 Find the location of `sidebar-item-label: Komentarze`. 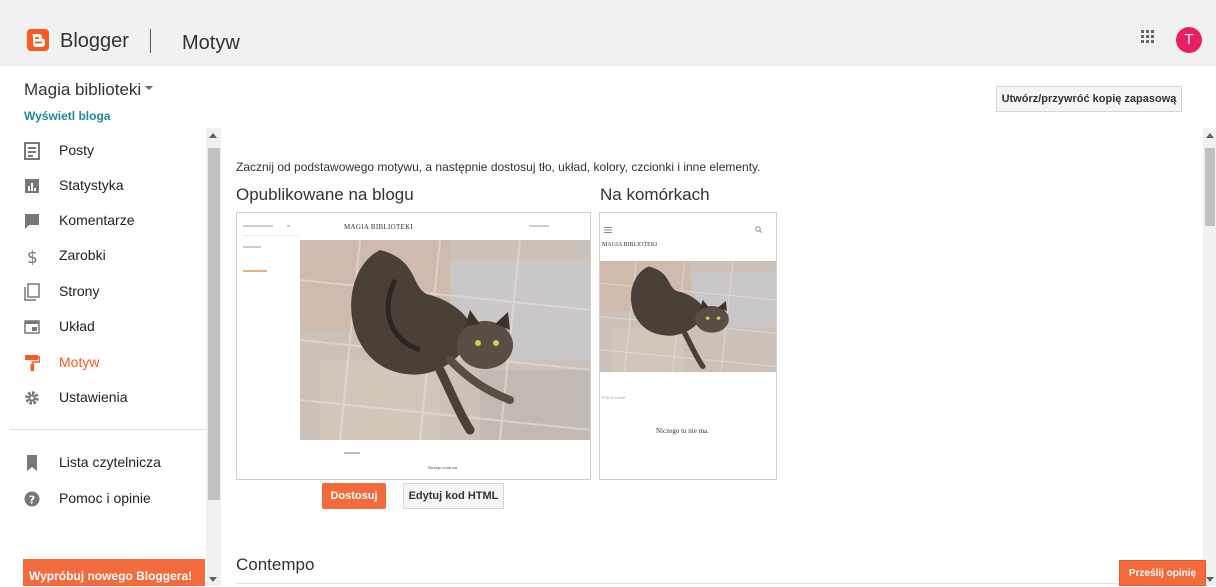

sidebar-item-label: Komentarze is located at coordinates (97, 220).